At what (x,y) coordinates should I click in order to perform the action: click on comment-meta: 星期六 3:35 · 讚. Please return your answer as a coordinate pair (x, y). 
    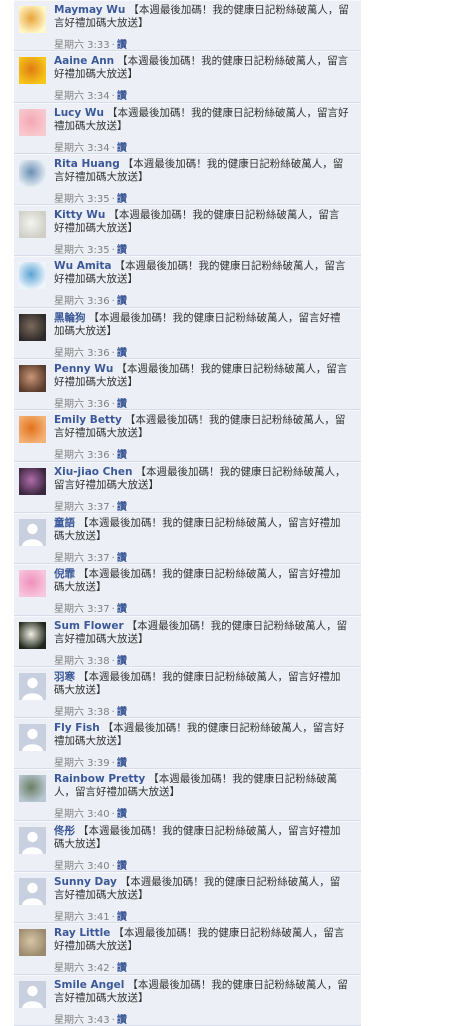
    Looking at the image, I should click on (90, 248).